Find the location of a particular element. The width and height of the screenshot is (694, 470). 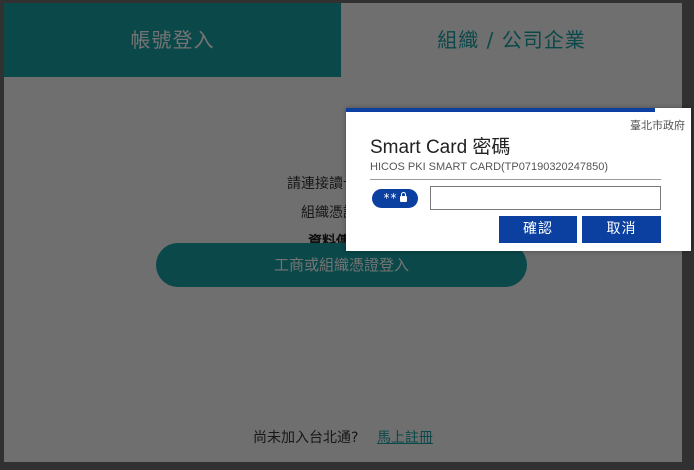

dialog-title: Smart Card 密碼 is located at coordinates (440, 147).